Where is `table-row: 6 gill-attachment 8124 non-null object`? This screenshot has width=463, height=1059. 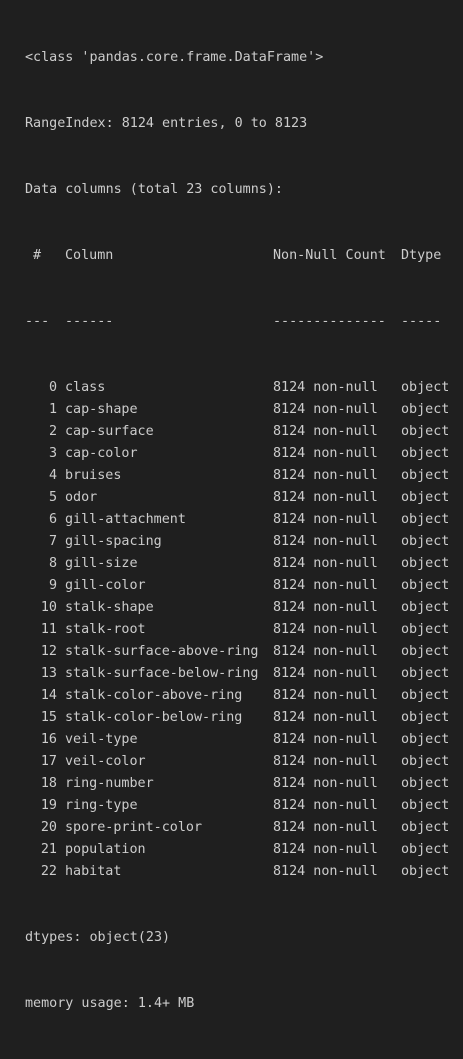 table-row: 6 gill-attachment 8124 non-null object is located at coordinates (231, 520).